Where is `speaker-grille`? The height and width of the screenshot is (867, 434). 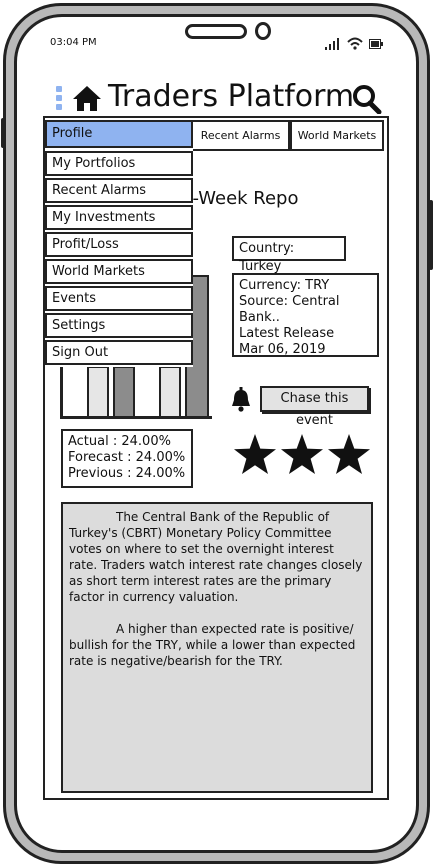
speaker-grille is located at coordinates (216, 31).